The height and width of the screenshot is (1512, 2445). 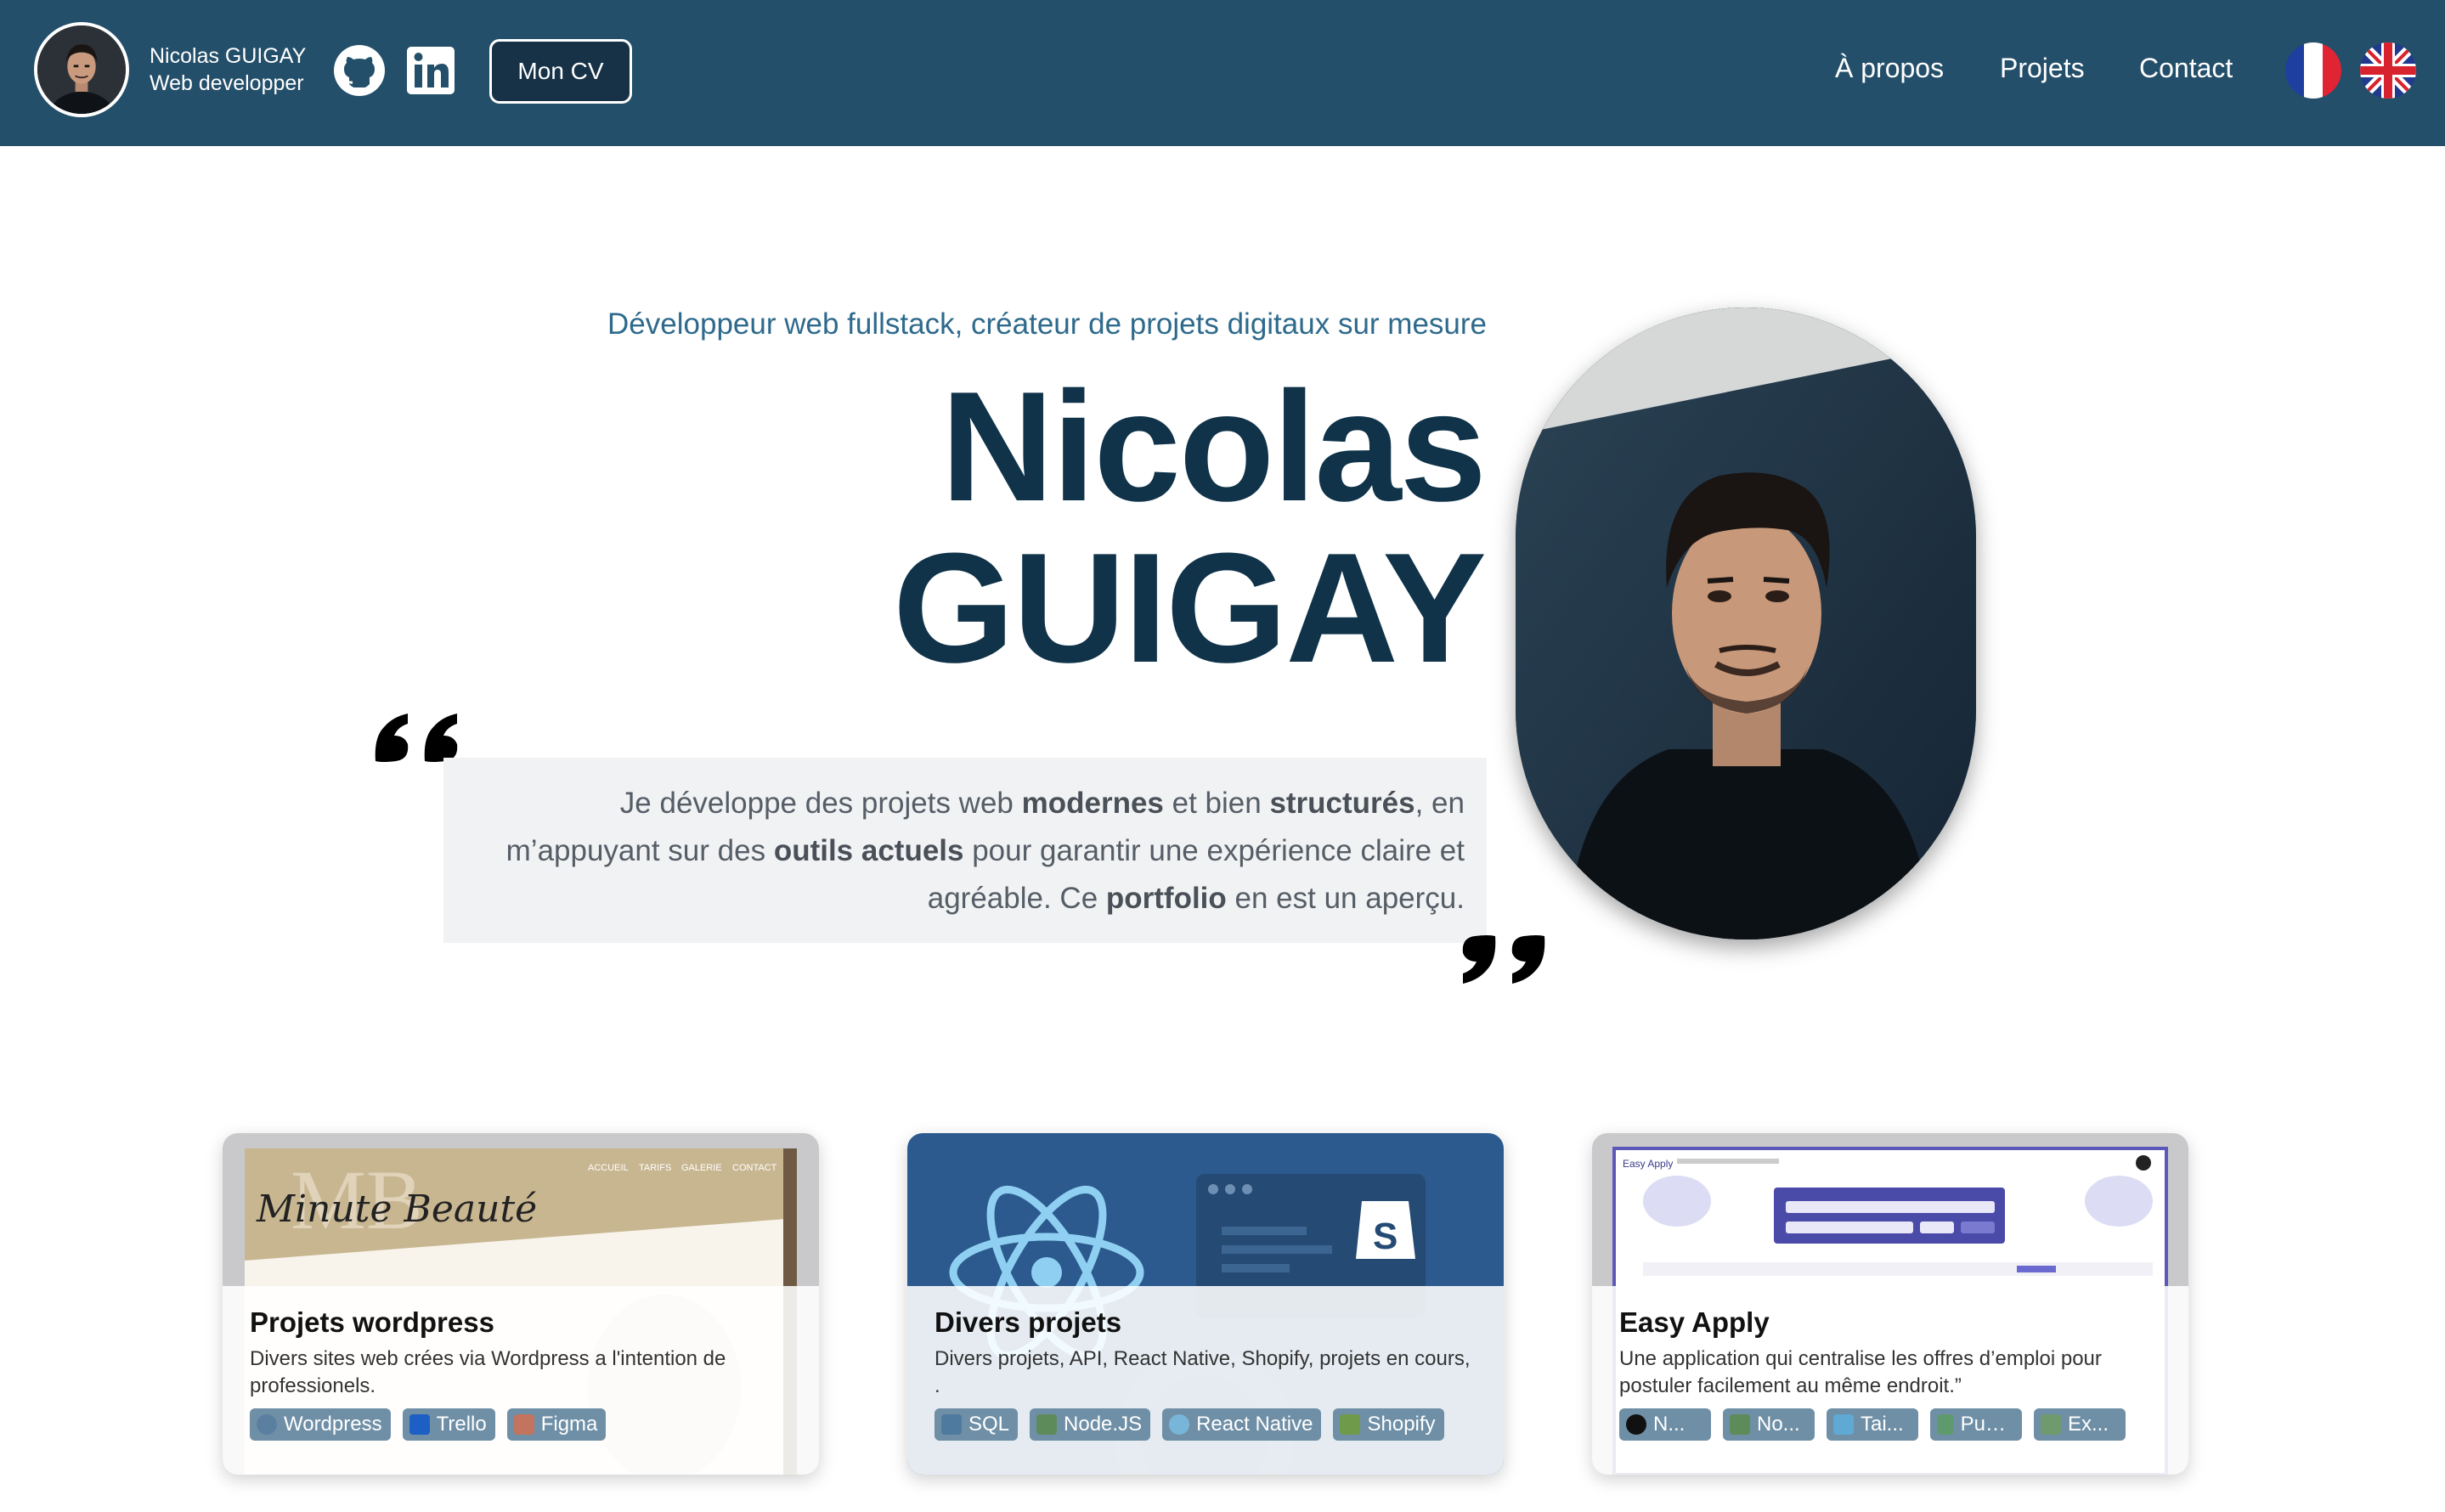 I want to click on quote-close-icon, so click(x=1503, y=959).